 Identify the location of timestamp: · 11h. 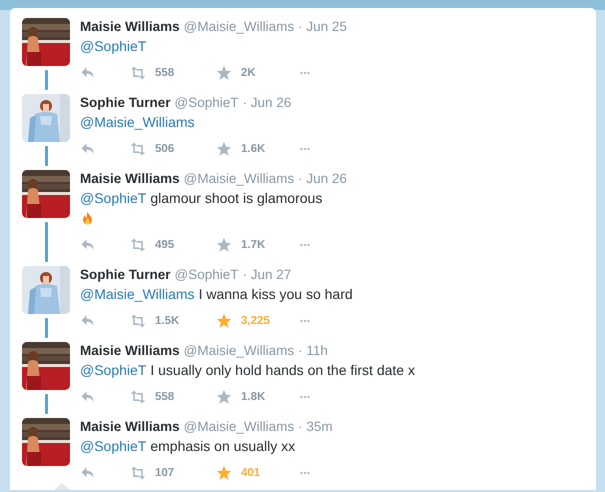
(313, 350).